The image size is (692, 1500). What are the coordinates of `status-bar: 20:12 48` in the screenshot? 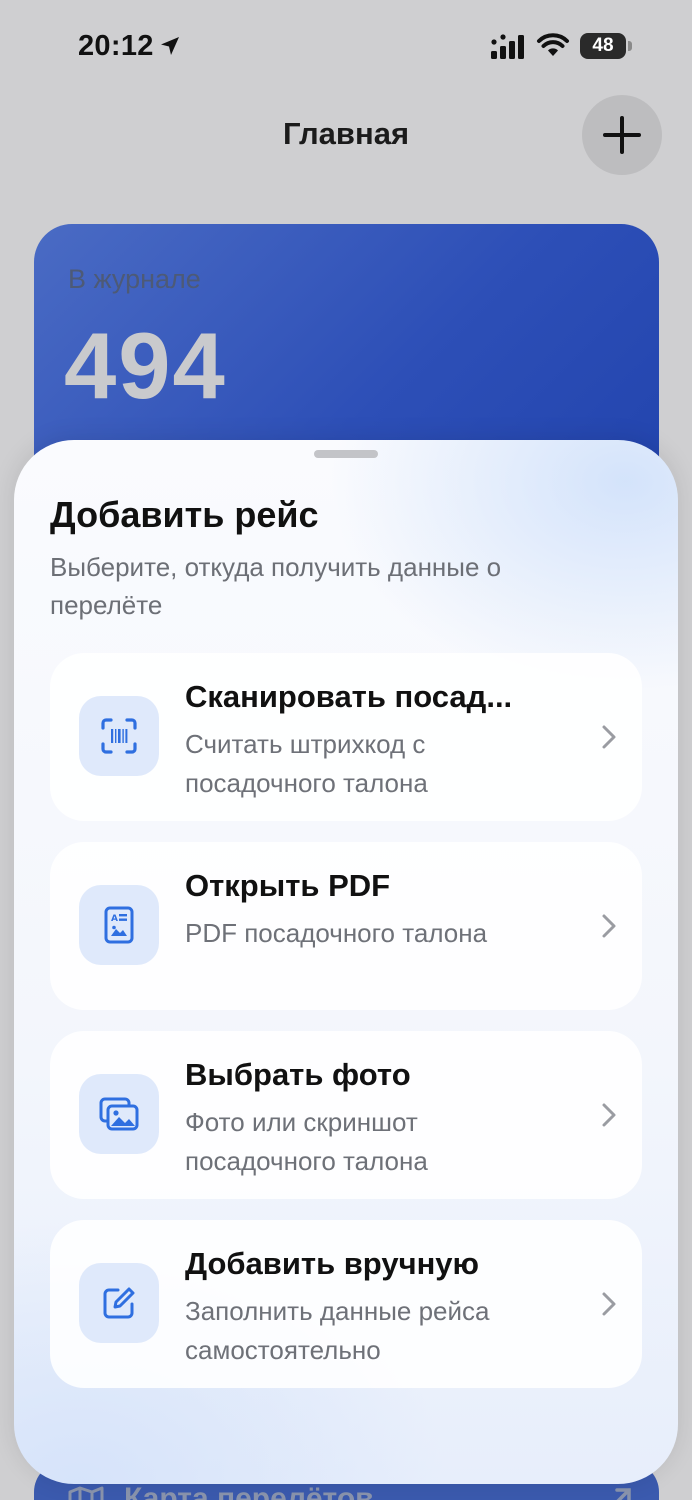 It's located at (346, 46).